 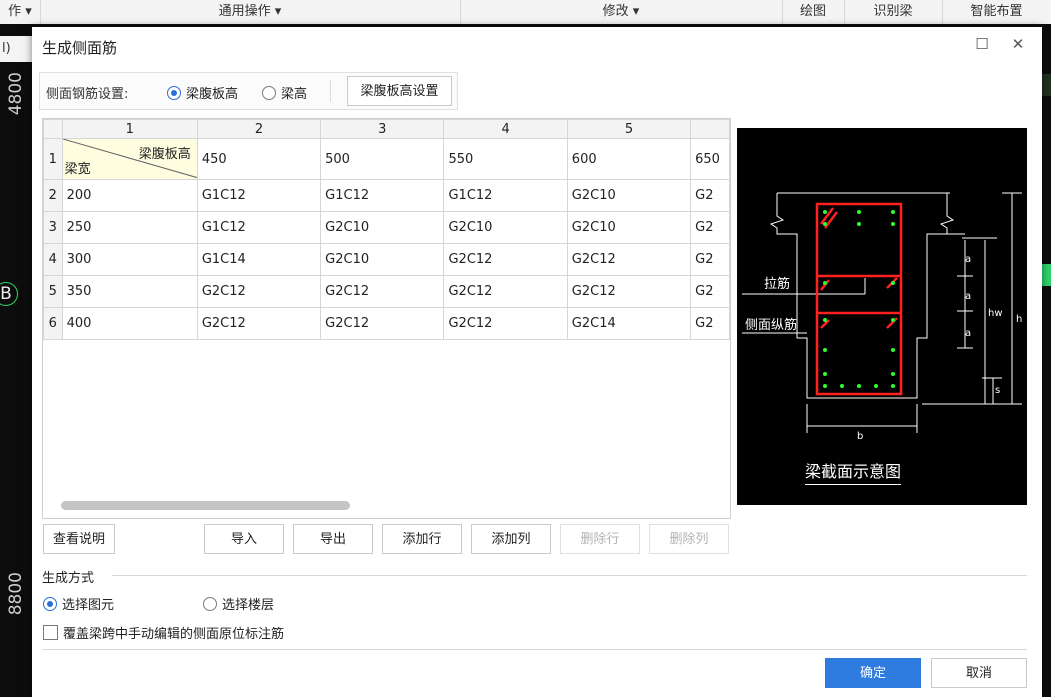 I want to click on table-cell: 350, so click(x=129, y=291).